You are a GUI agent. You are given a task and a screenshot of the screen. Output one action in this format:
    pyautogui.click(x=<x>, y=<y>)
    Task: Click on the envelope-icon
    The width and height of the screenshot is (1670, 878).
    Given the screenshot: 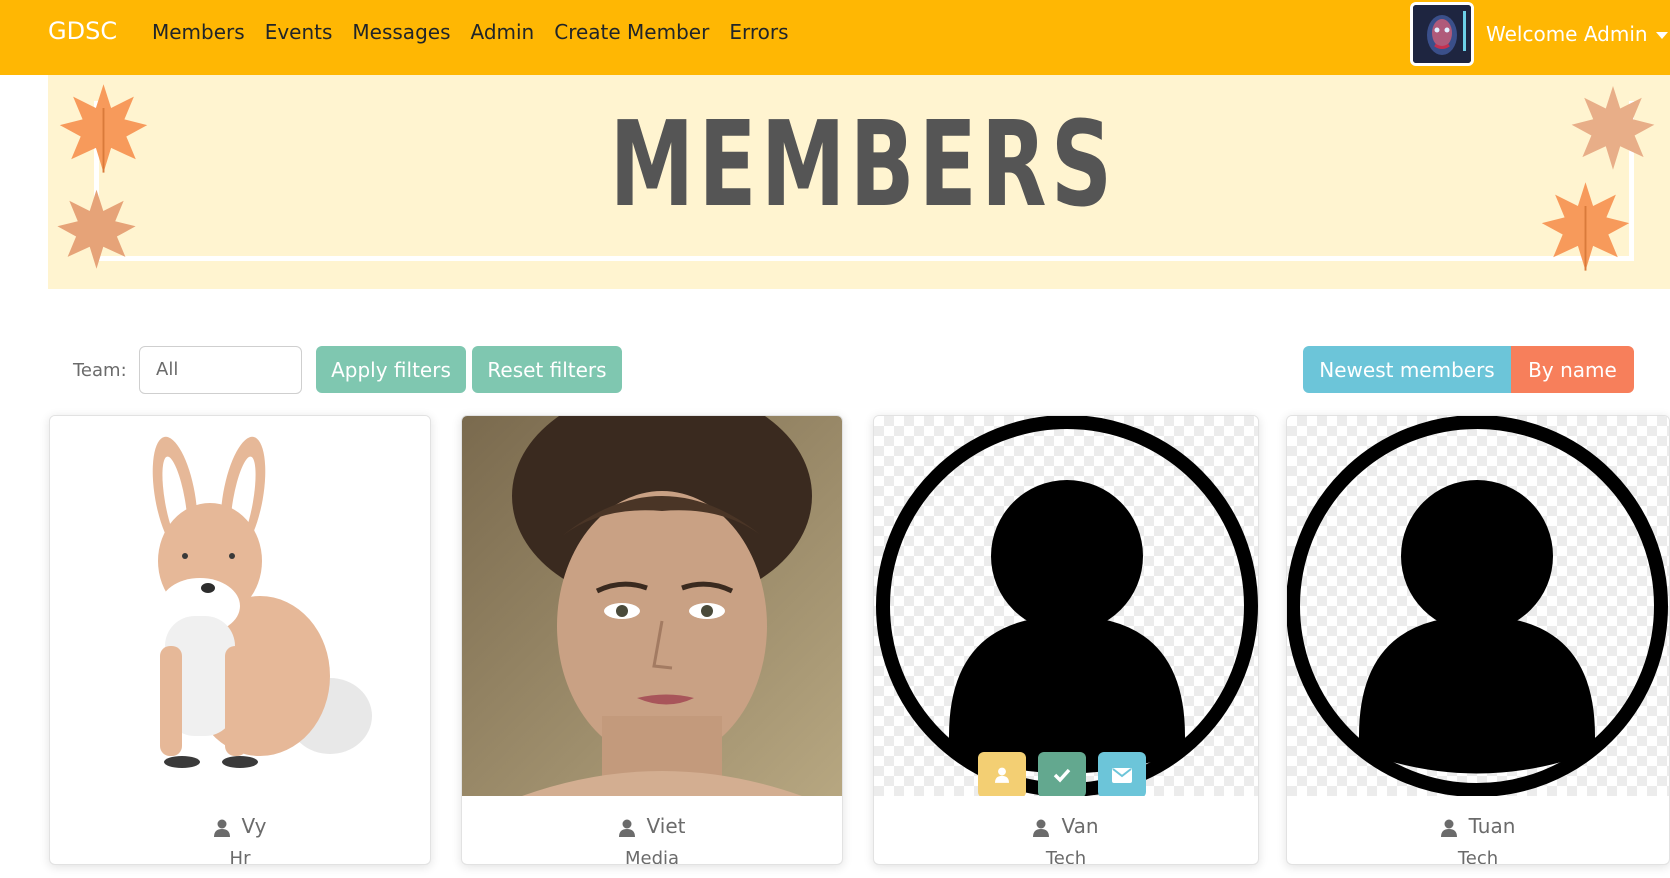 What is the action you would take?
    pyautogui.click(x=1122, y=775)
    